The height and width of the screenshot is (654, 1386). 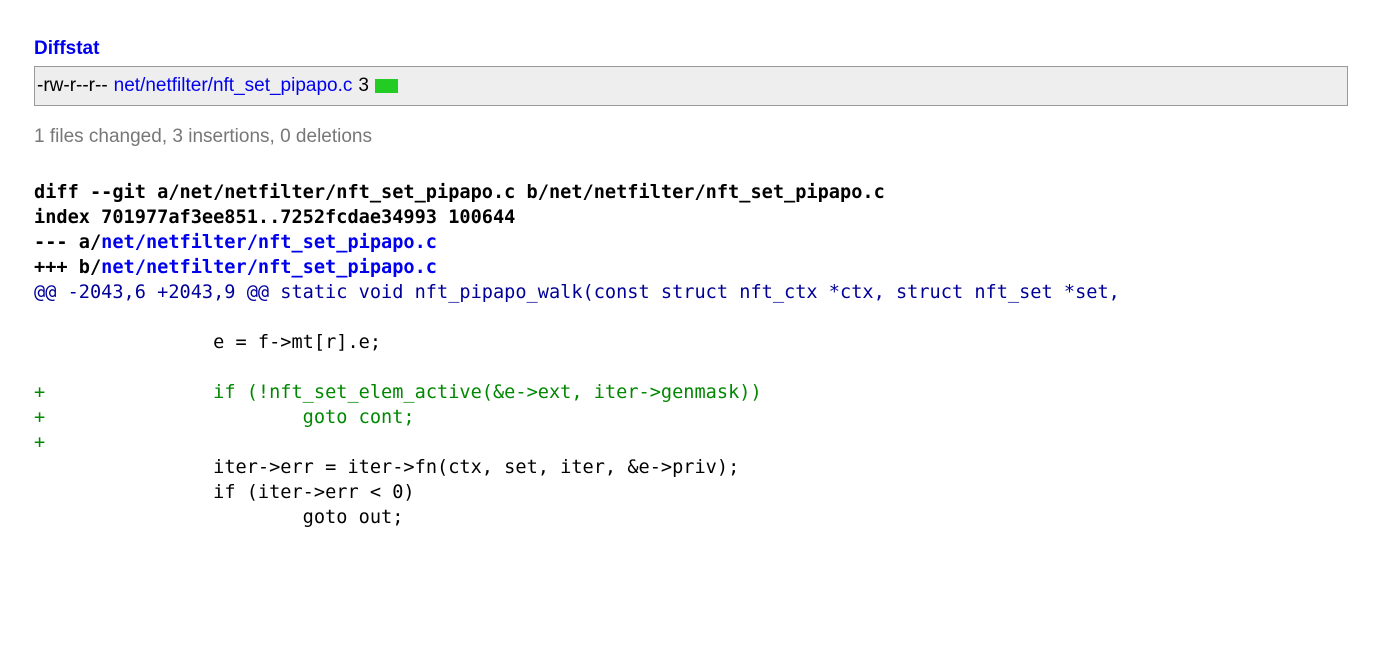 What do you see at coordinates (66, 49) in the screenshot?
I see `diffstat-link: Diffstat` at bounding box center [66, 49].